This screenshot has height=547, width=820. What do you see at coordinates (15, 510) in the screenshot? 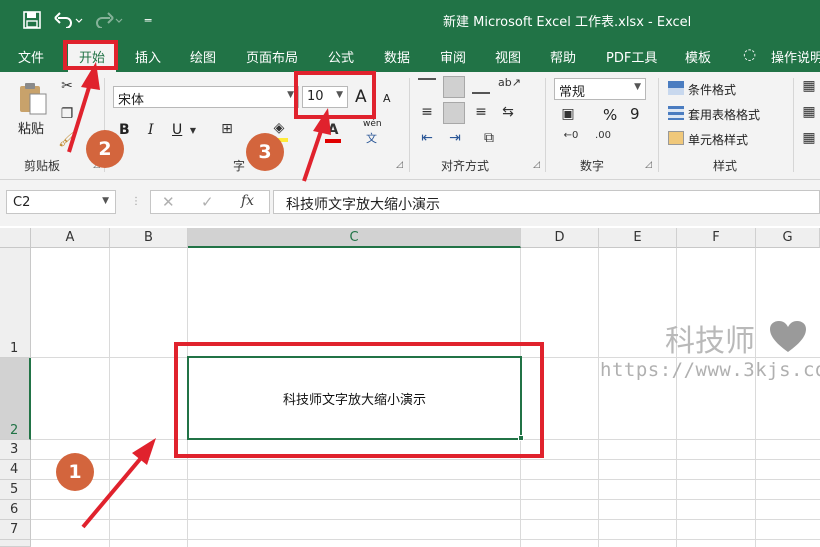
I see `row-header-6: 6` at bounding box center [15, 510].